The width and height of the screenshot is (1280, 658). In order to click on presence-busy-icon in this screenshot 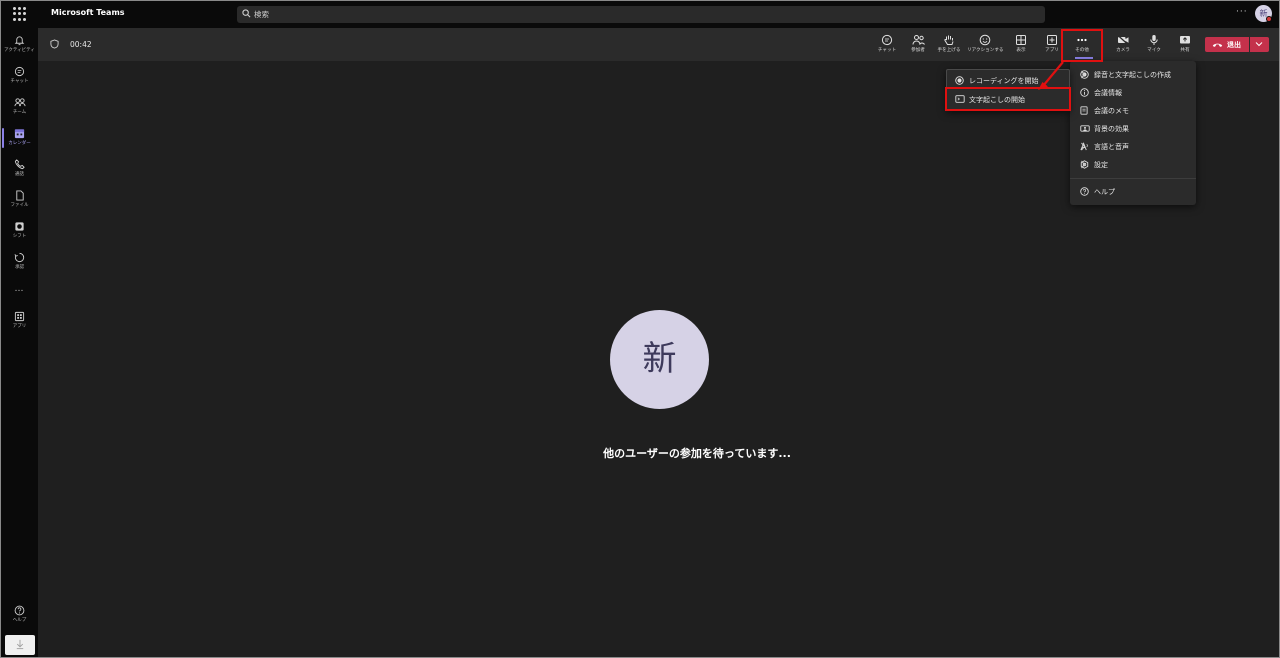, I will do `click(1269, 19)`.